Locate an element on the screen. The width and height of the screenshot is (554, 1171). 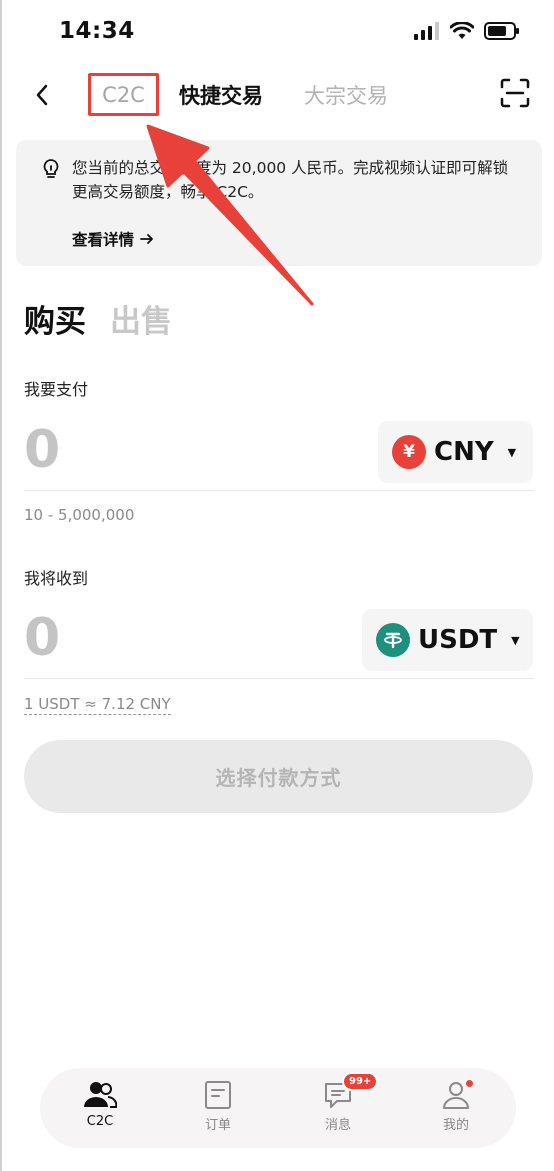
chevron-left-icon is located at coordinates (42, 95).